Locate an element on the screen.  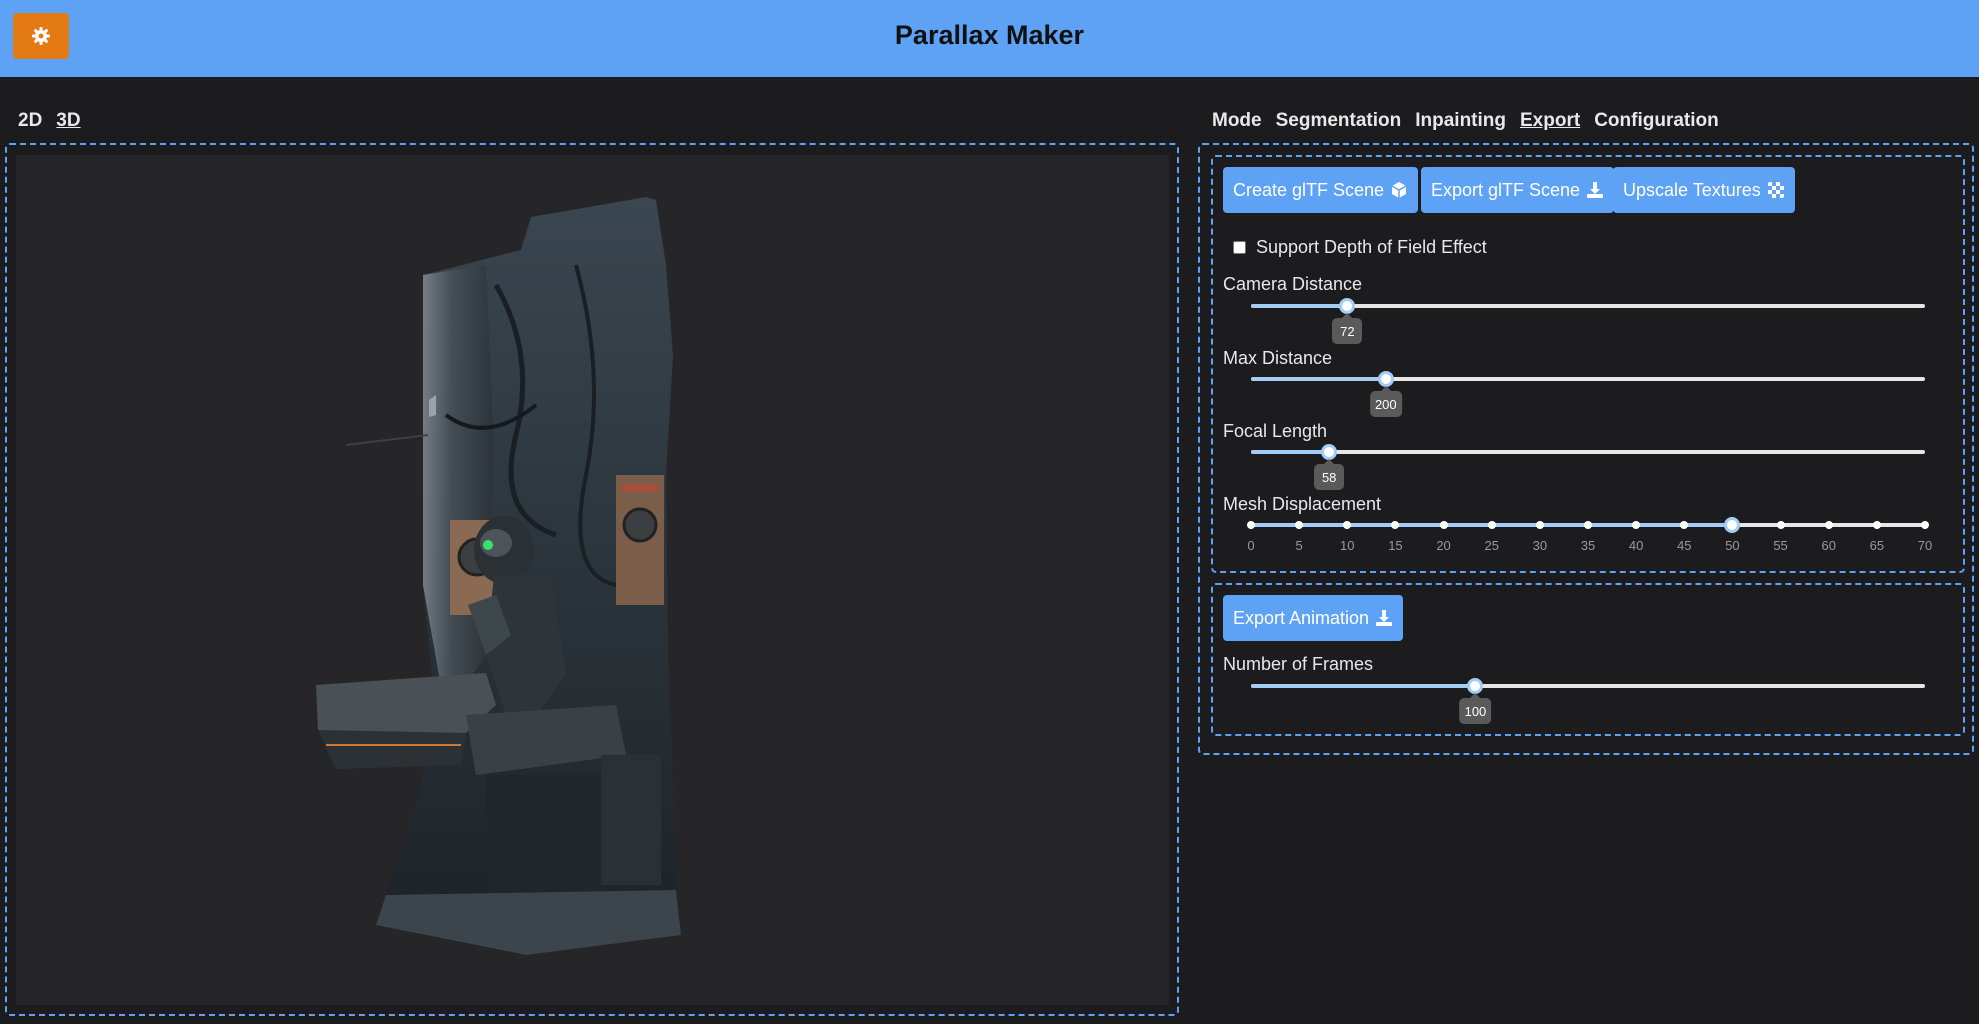
slider-tick-label: 45 is located at coordinates (1684, 545).